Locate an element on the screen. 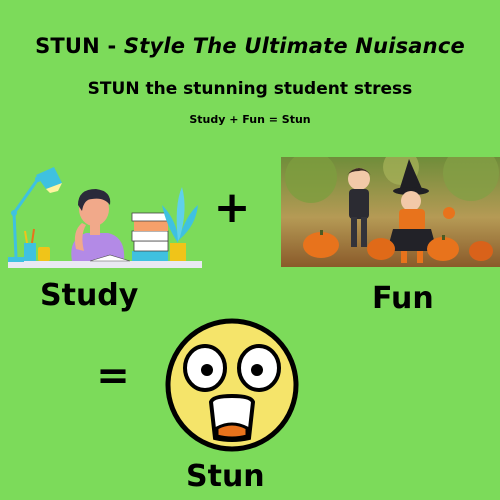  equals-symbol: = is located at coordinates (113, 376).